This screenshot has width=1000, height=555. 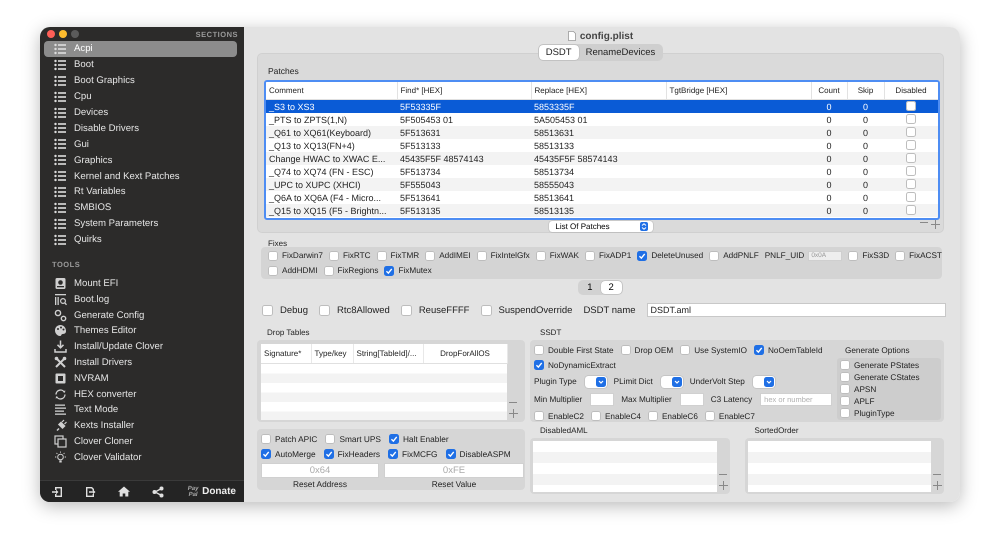 I want to click on table-row: _Q74 to XQ74 (FN - ESC) 5F513734 58513734 0 0, so click(x=602, y=171).